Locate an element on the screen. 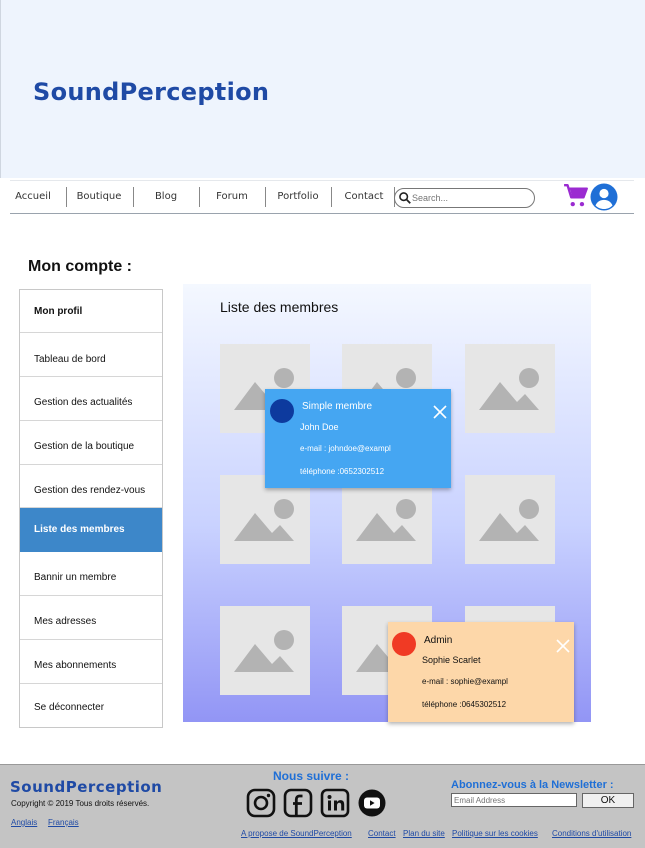 This screenshot has width=645, height=848. member-role: Admin is located at coordinates (438, 640).